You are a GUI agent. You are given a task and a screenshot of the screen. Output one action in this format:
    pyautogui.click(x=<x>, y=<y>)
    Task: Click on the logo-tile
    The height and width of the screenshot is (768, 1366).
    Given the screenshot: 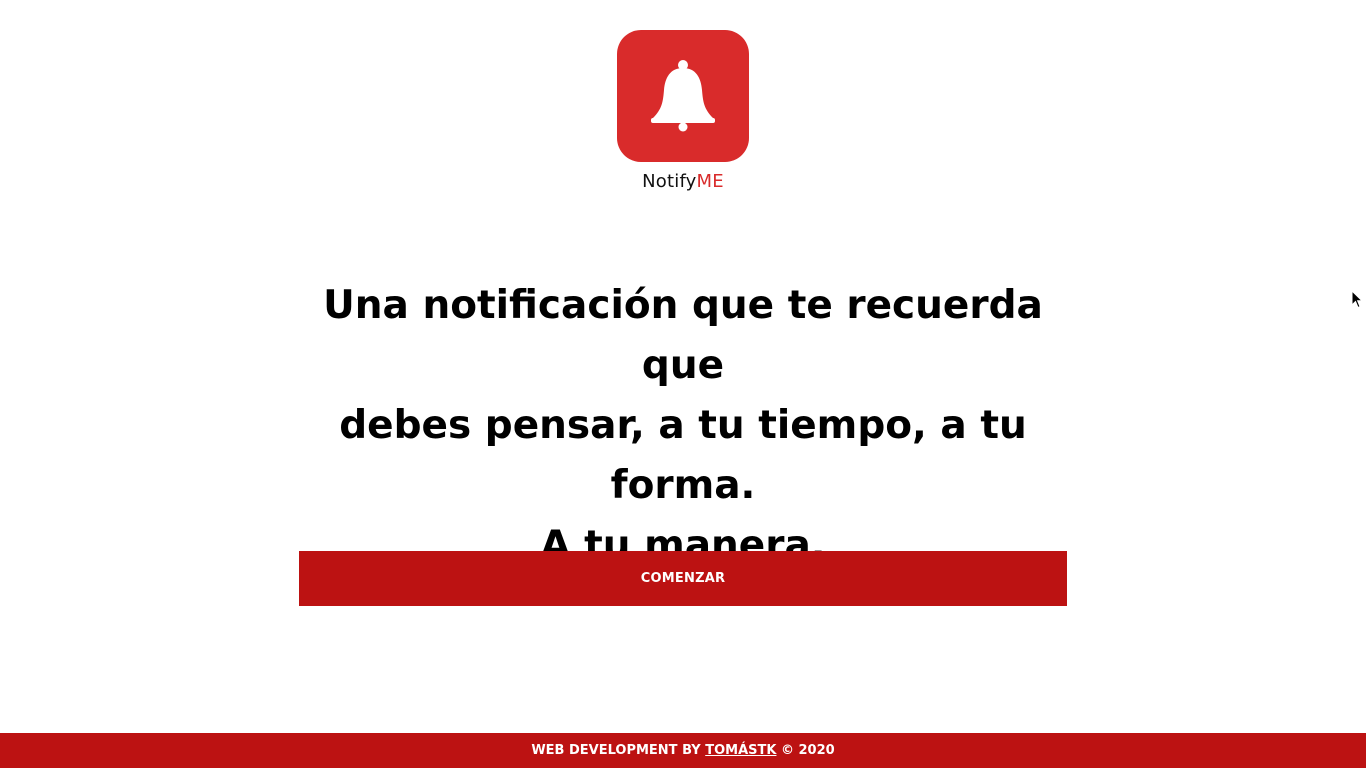 What is the action you would take?
    pyautogui.click(x=683, y=96)
    